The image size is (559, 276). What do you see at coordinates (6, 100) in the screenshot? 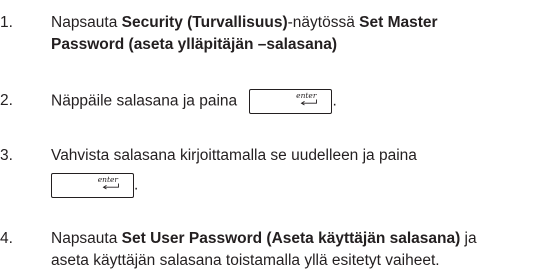
I see `step-number: 2.` at bounding box center [6, 100].